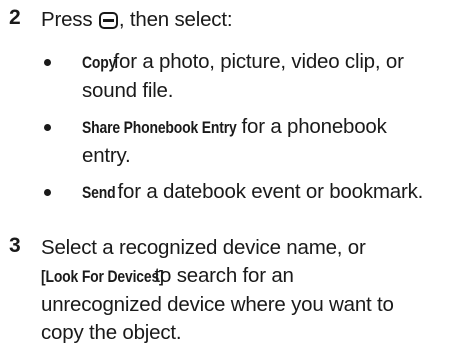 This screenshot has width=462, height=354. What do you see at coordinates (111, 332) in the screenshot?
I see `step-3-line-4: copy the object.` at bounding box center [111, 332].